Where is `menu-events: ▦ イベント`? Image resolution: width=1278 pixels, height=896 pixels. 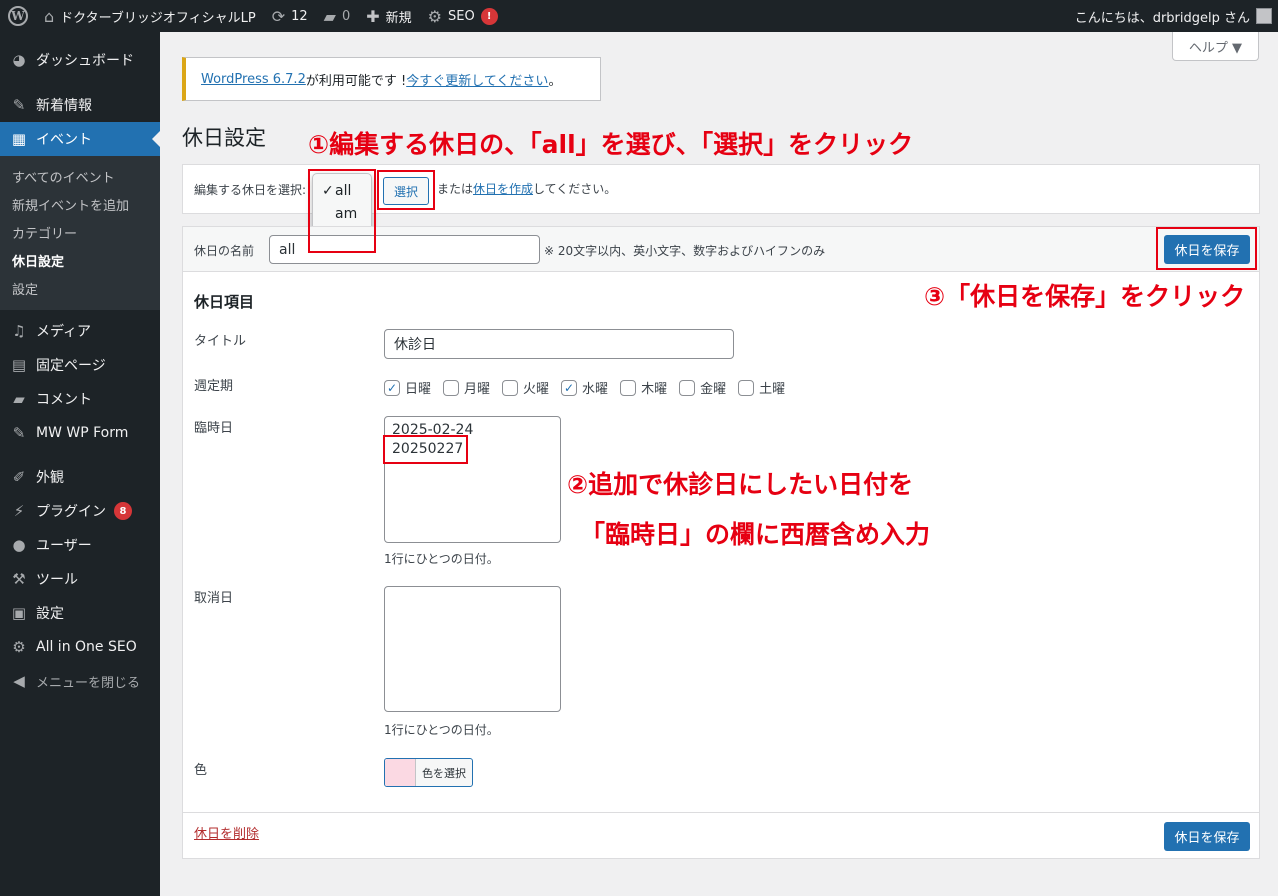 menu-events: ▦ イベント is located at coordinates (80, 139).